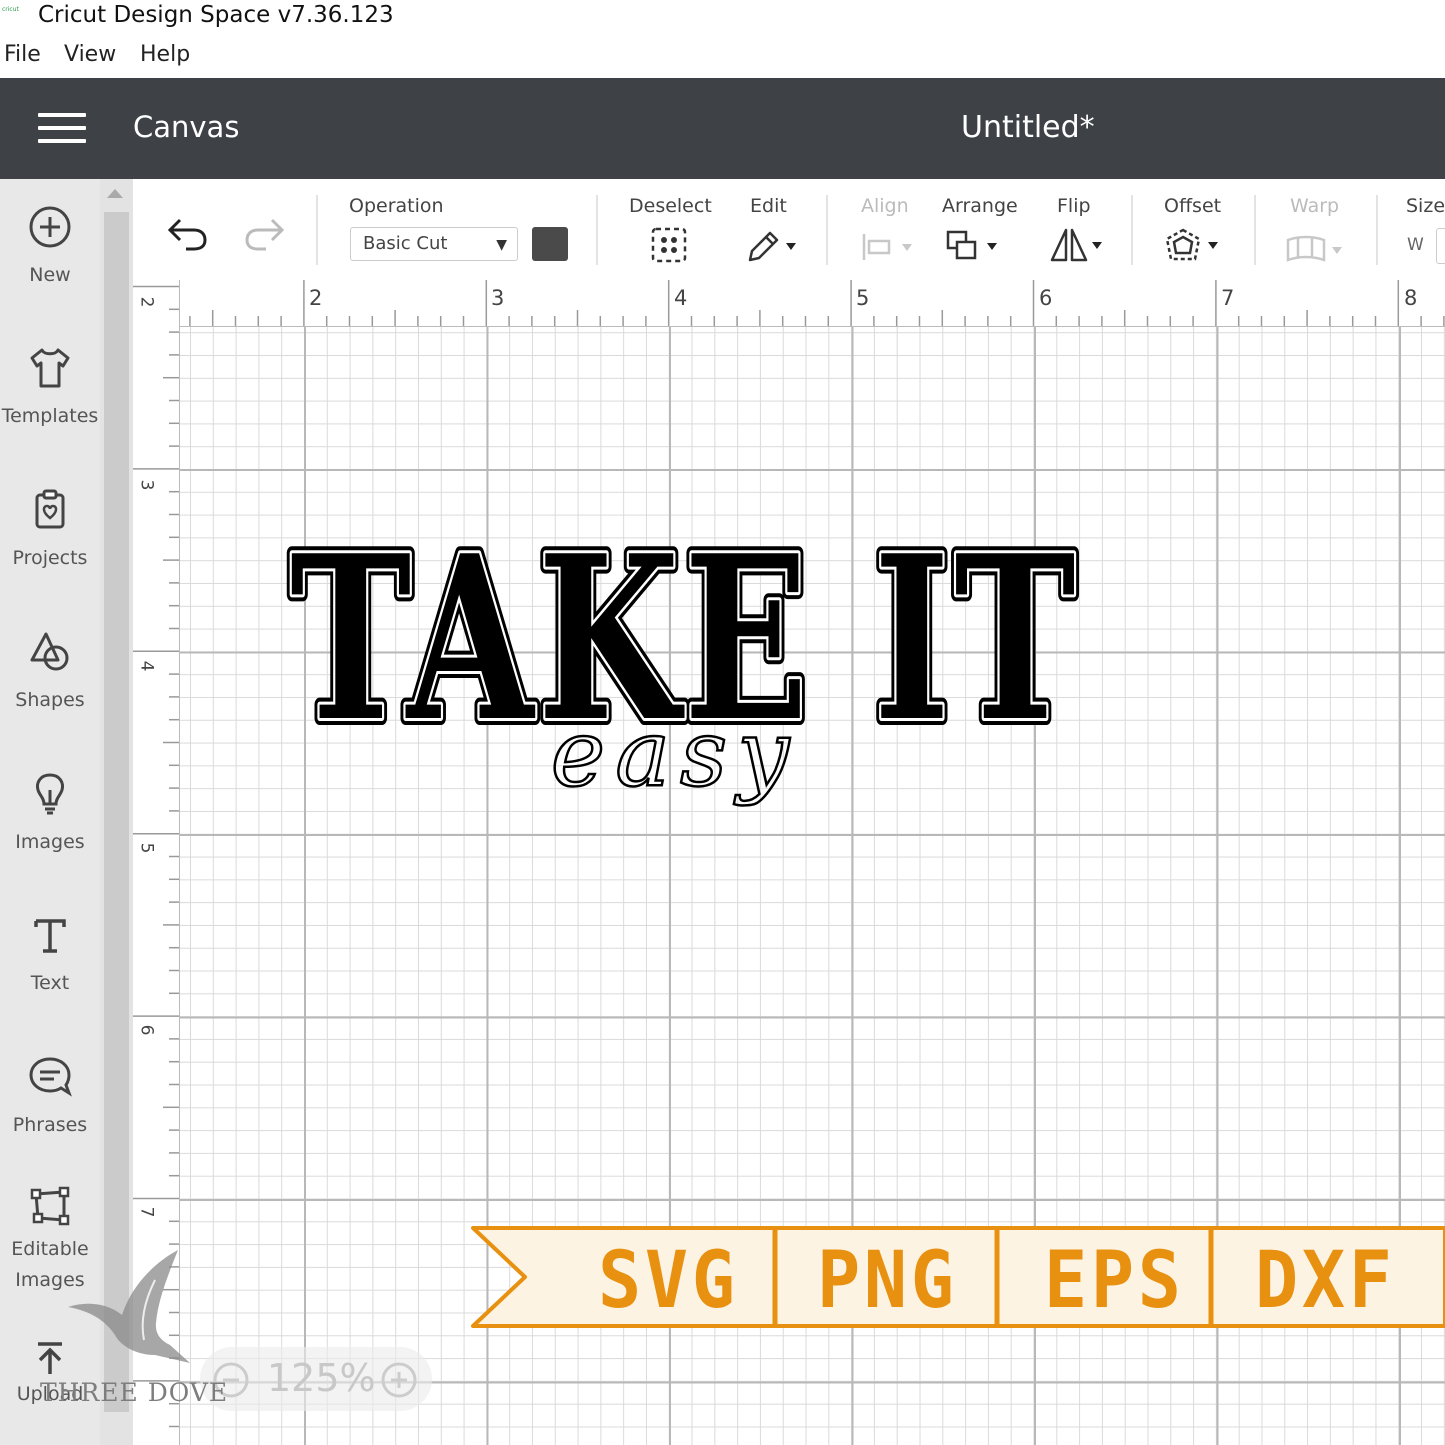  Describe the element at coordinates (1078, 245) in the screenshot. I see `flip-icon` at that location.